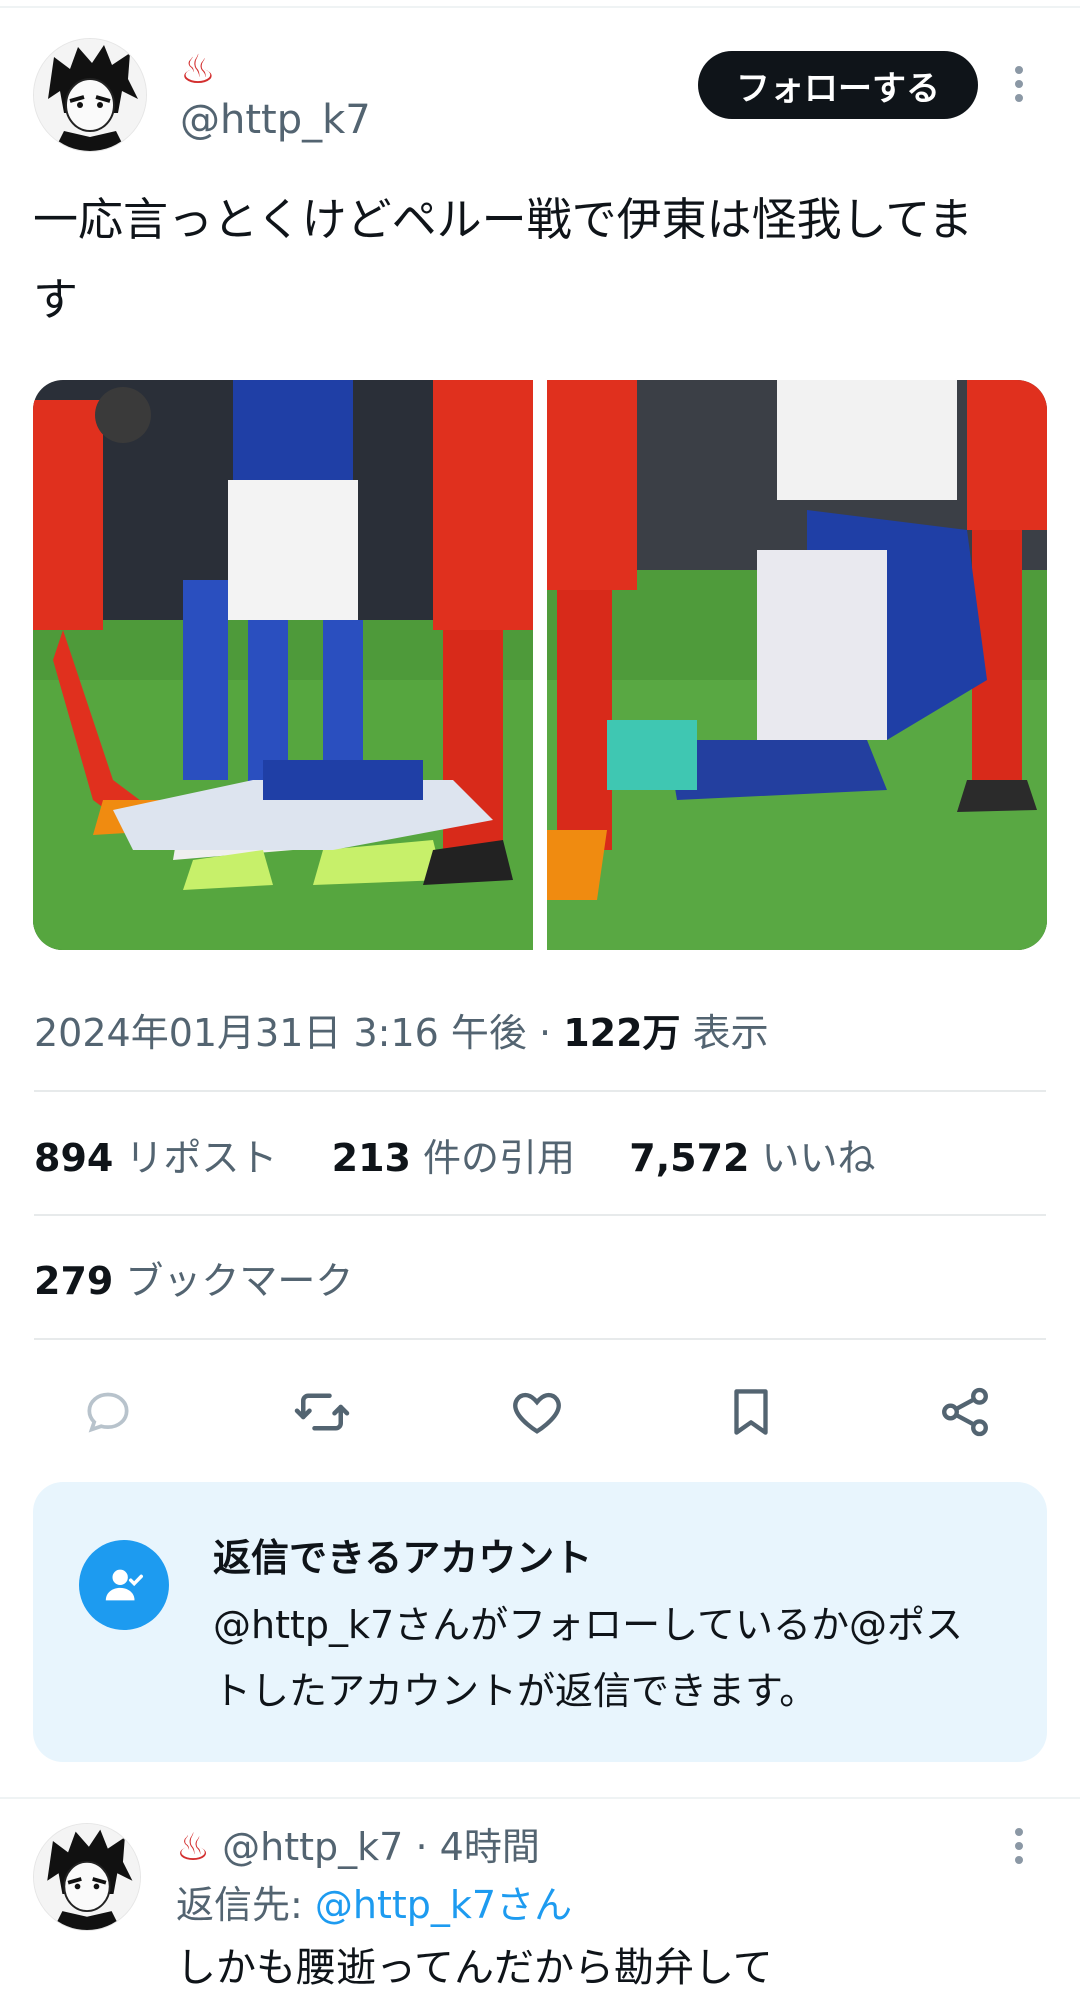  I want to click on bookmarks-stat: 279 ブックマーク, so click(193, 1281).